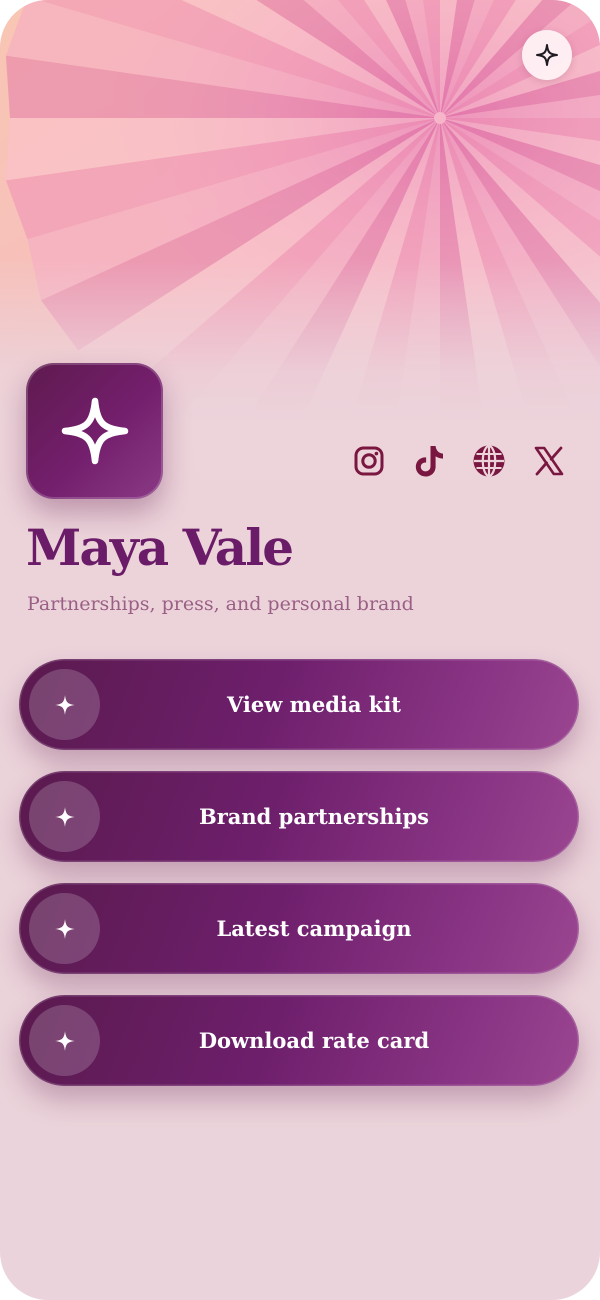  Describe the element at coordinates (314, 928) in the screenshot. I see `link-label: Latest campaign` at that location.